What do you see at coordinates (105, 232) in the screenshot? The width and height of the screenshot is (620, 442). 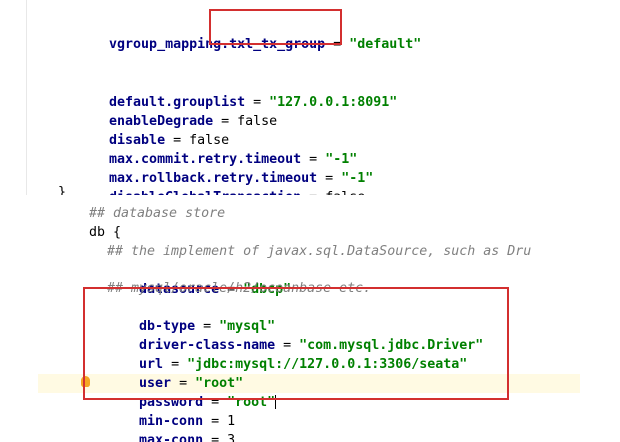 I see `code-line-db-open: db {` at bounding box center [105, 232].